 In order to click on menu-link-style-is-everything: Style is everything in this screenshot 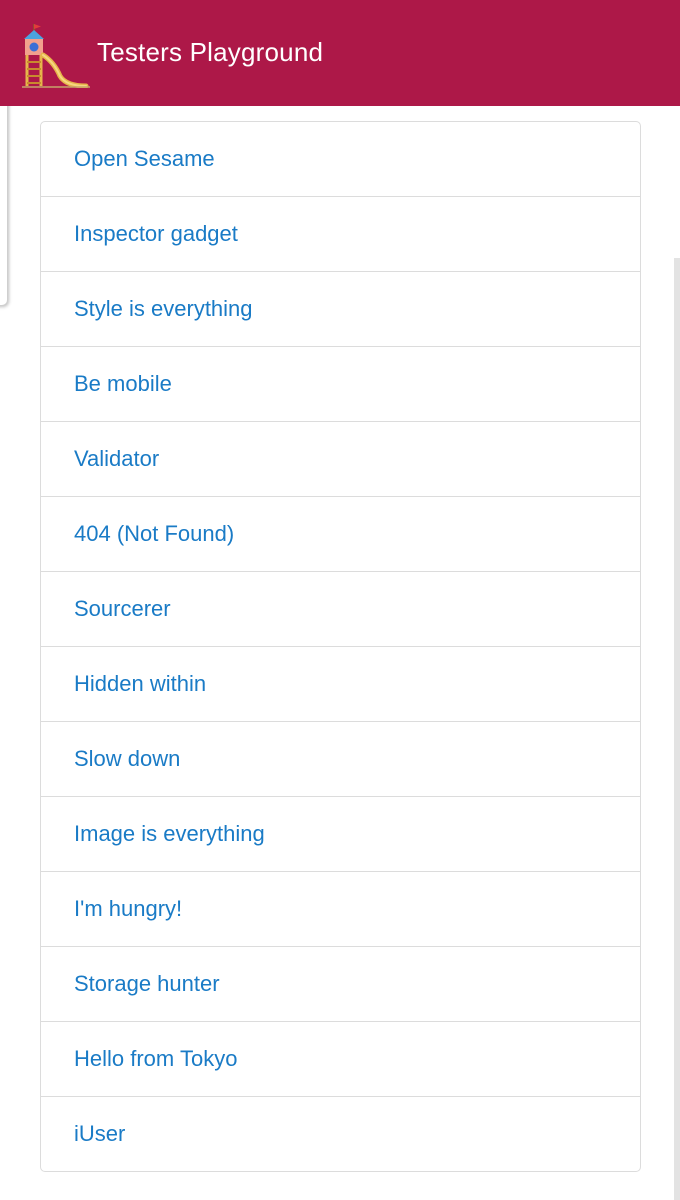, I will do `click(340, 309)`.